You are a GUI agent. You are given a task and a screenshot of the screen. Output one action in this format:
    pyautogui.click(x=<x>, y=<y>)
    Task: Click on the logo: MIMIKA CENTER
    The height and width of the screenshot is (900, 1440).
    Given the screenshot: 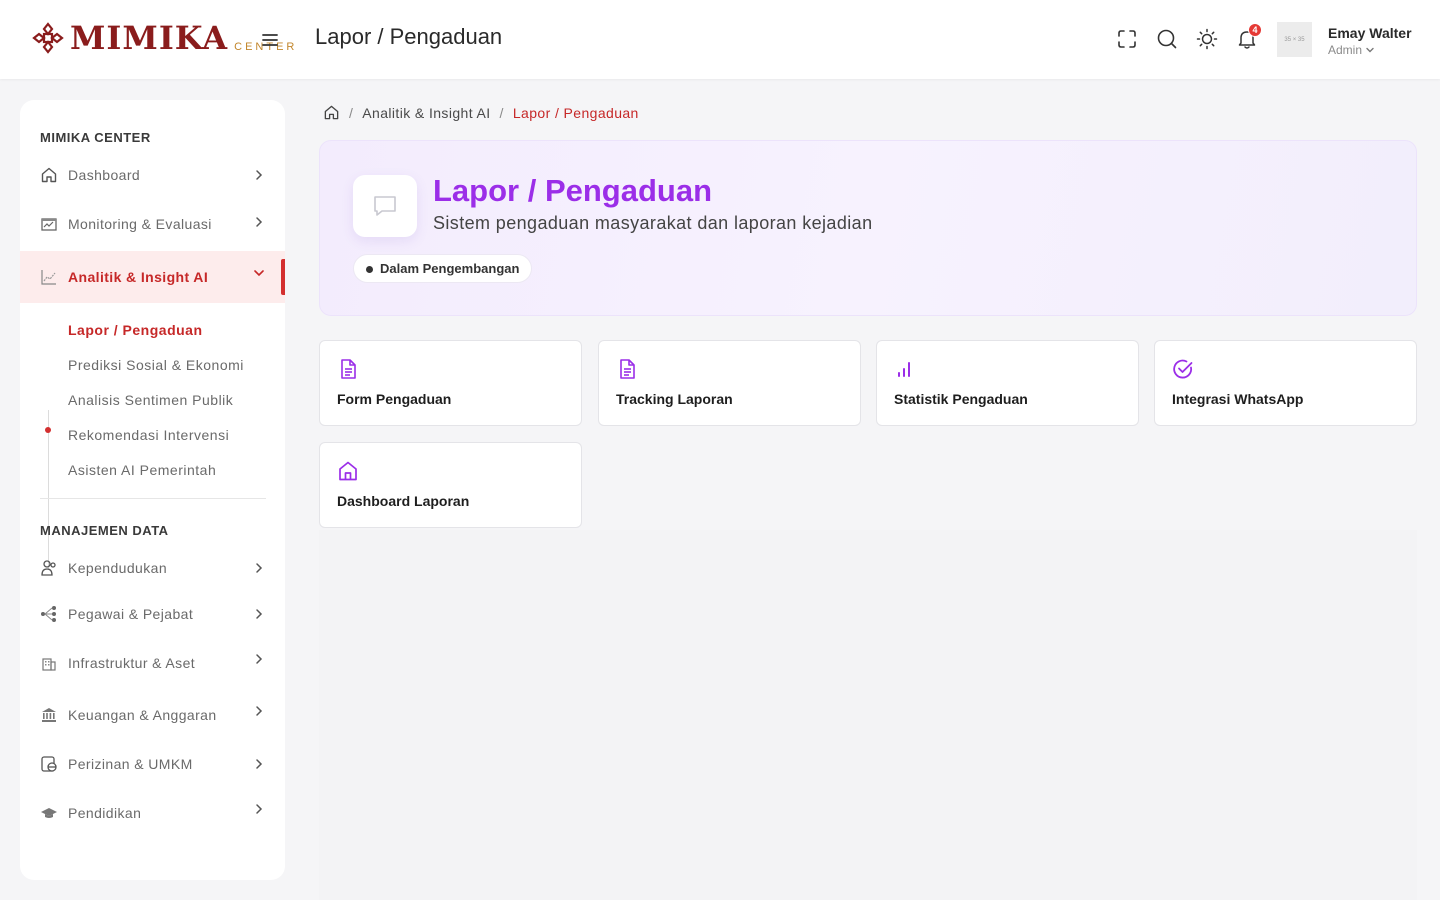 What is the action you would take?
    pyautogui.click(x=163, y=38)
    